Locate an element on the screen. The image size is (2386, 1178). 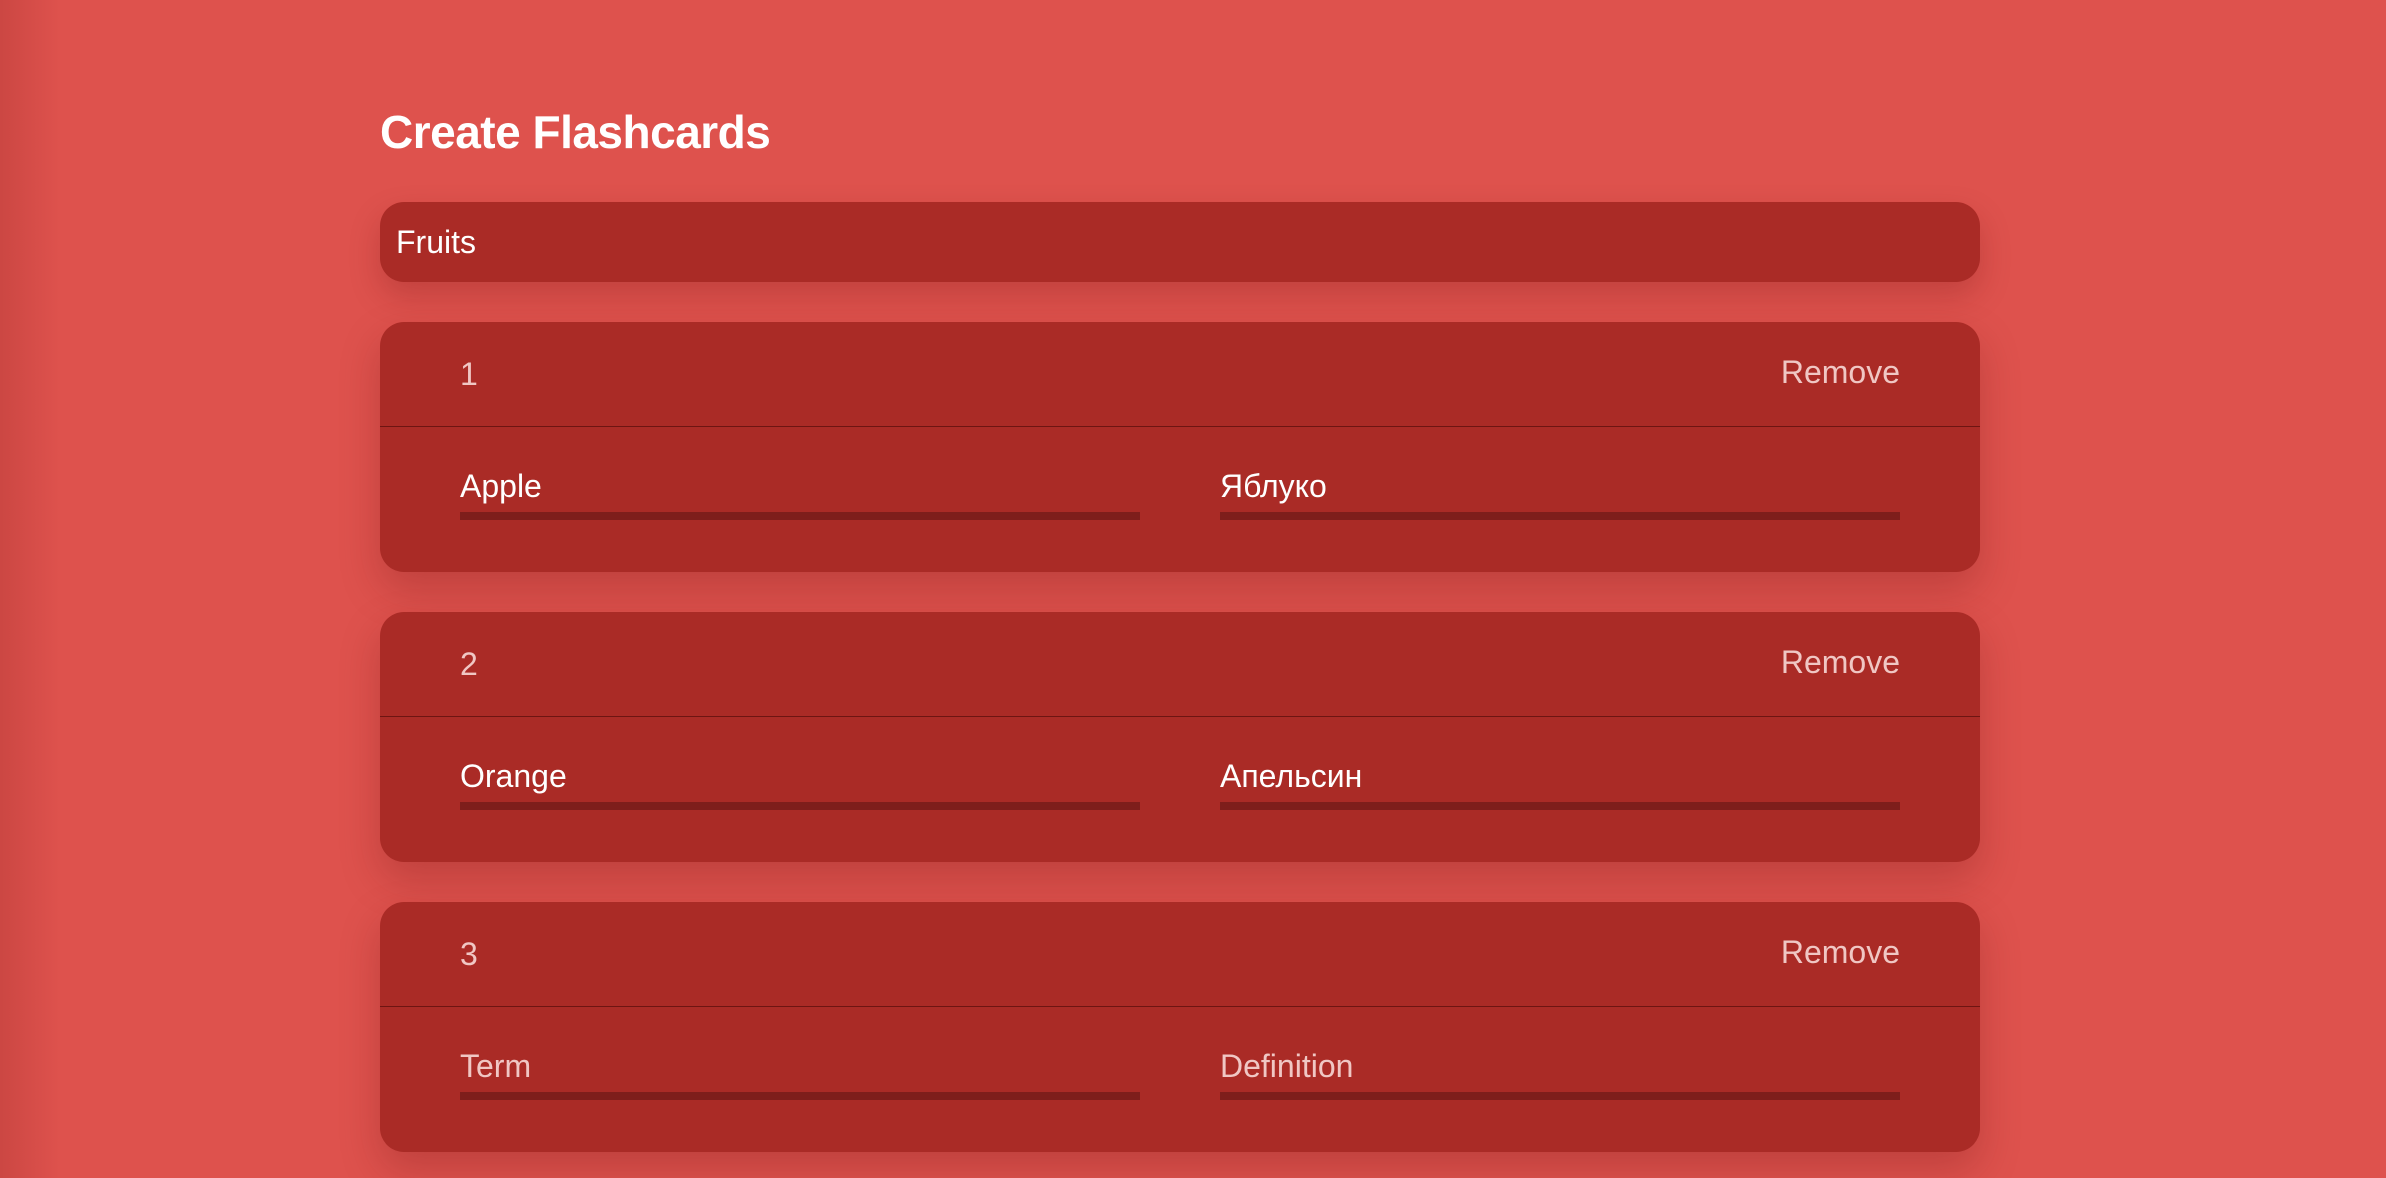
page-title: Create Flashcards is located at coordinates (575, 132).